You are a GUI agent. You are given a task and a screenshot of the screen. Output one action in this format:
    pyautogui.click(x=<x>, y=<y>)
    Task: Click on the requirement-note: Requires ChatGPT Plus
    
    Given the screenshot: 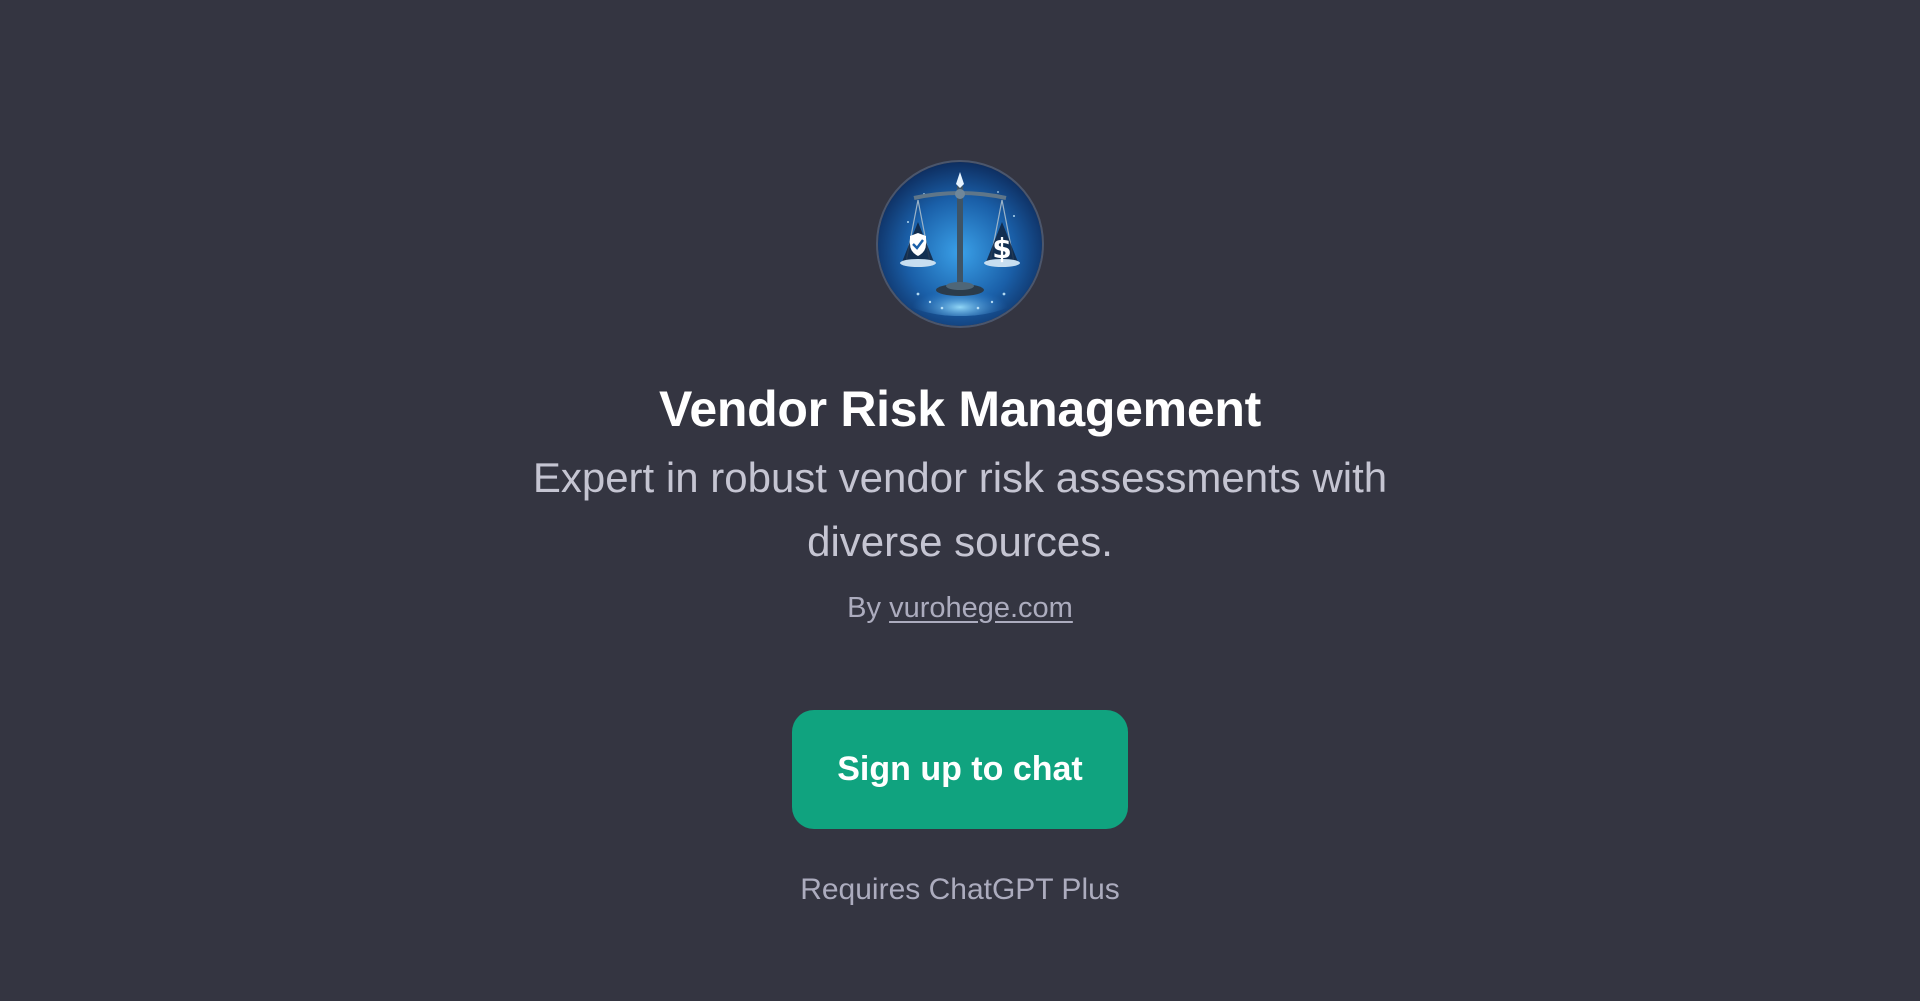 What is the action you would take?
    pyautogui.click(x=960, y=889)
    